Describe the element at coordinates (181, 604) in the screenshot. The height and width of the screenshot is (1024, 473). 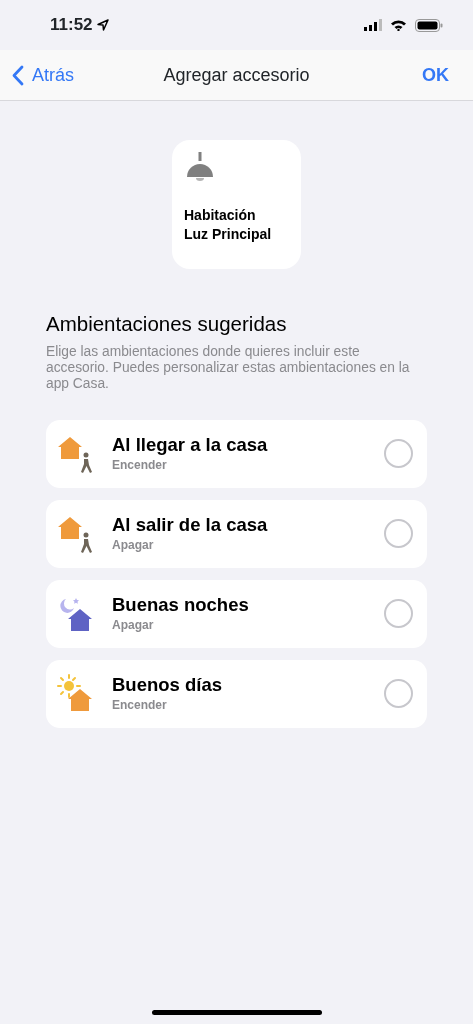
I see `scene-name: Buenas noches` at that location.